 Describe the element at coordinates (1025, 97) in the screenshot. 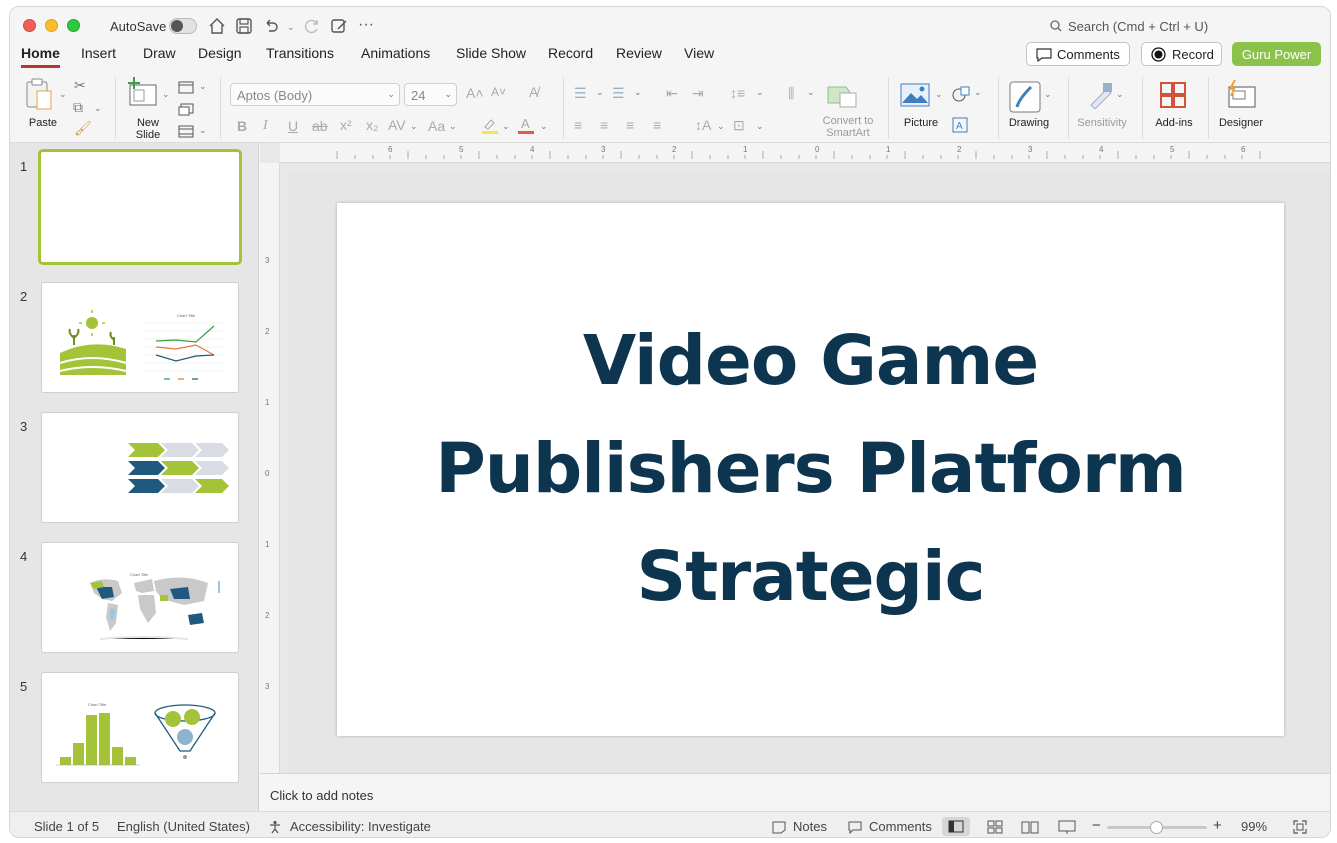

I see `drawing-icon` at that location.